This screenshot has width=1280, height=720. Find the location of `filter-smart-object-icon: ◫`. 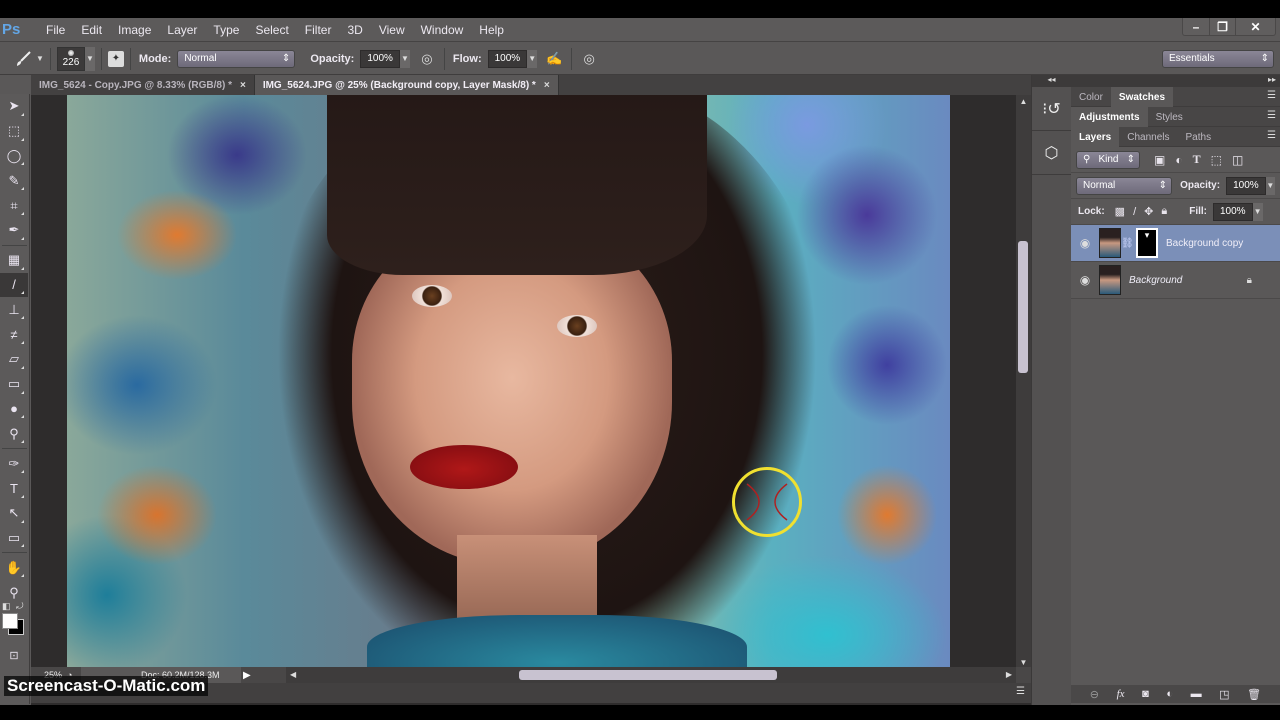

filter-smart-object-icon: ◫ is located at coordinates (1237, 160).